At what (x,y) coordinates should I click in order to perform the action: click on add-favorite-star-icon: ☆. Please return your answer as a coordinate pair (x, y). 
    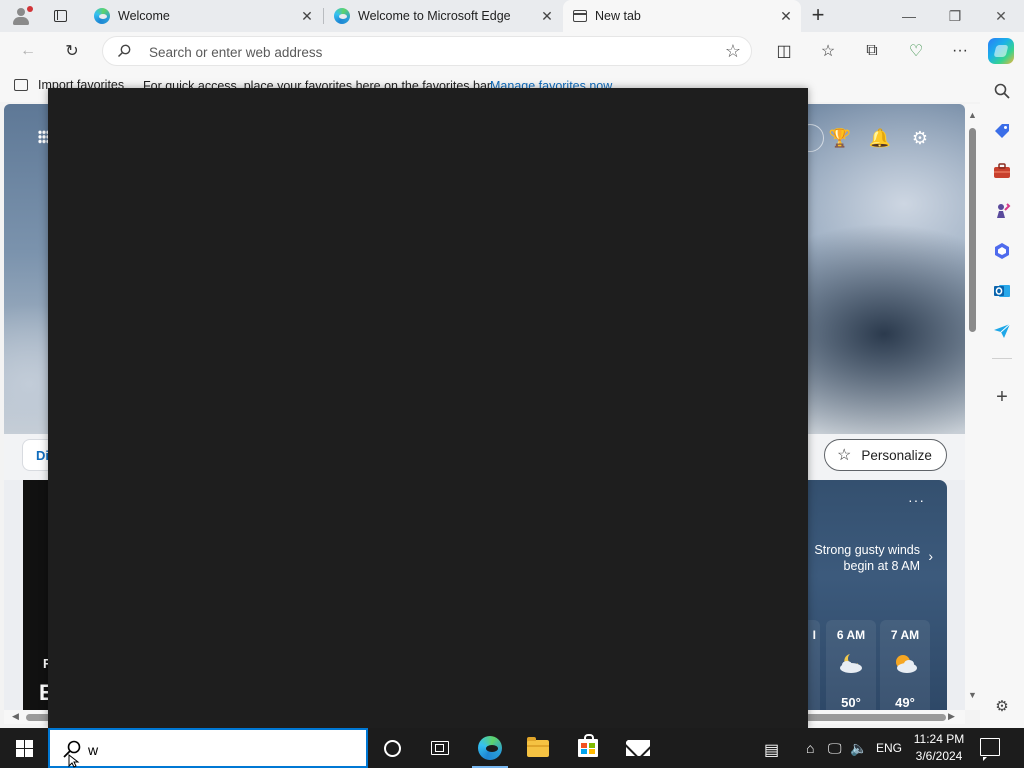
    Looking at the image, I should click on (733, 51).